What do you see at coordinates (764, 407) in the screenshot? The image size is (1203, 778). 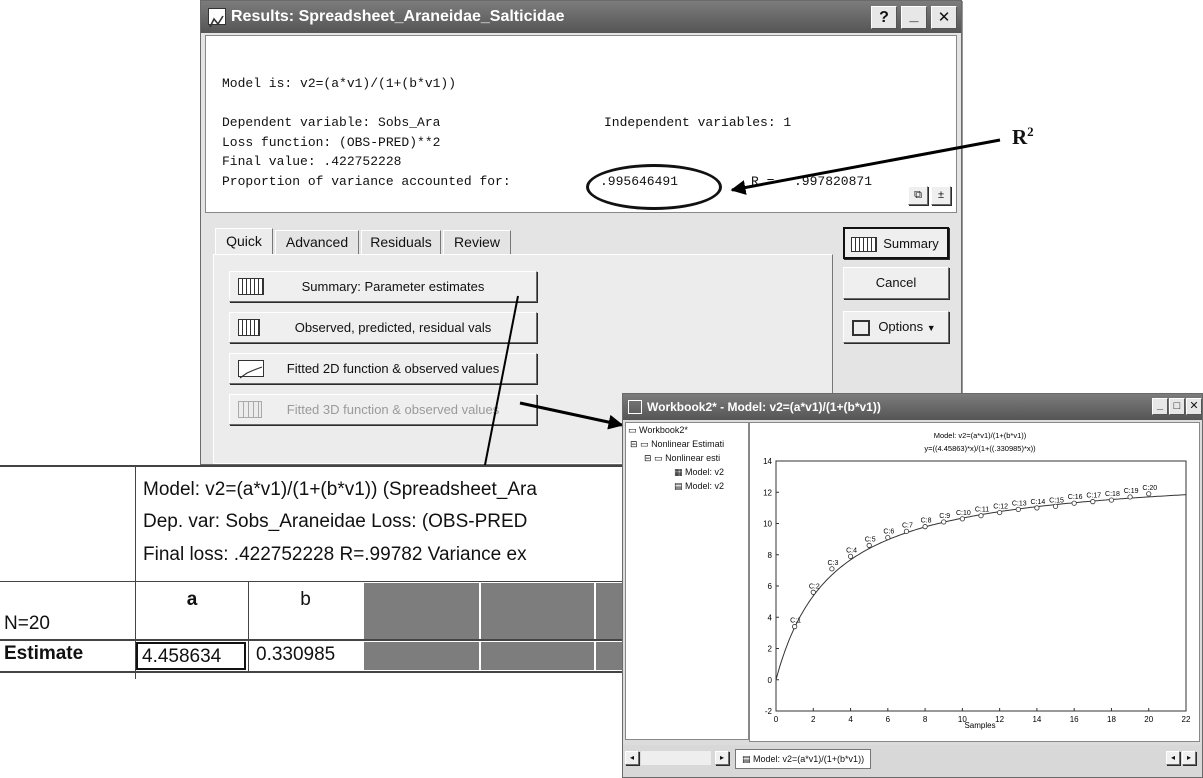 I see `workbook-title: Workbook2* - Model: v2=(a*v1)/(1+(b*v1))` at bounding box center [764, 407].